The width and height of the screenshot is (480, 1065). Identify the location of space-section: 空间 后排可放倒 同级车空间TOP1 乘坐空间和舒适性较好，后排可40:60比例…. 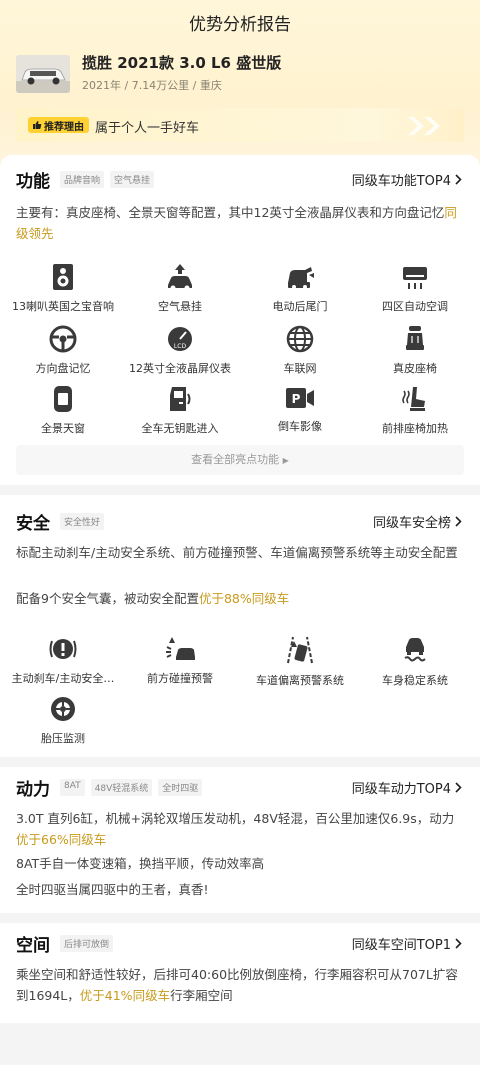
(240, 973).